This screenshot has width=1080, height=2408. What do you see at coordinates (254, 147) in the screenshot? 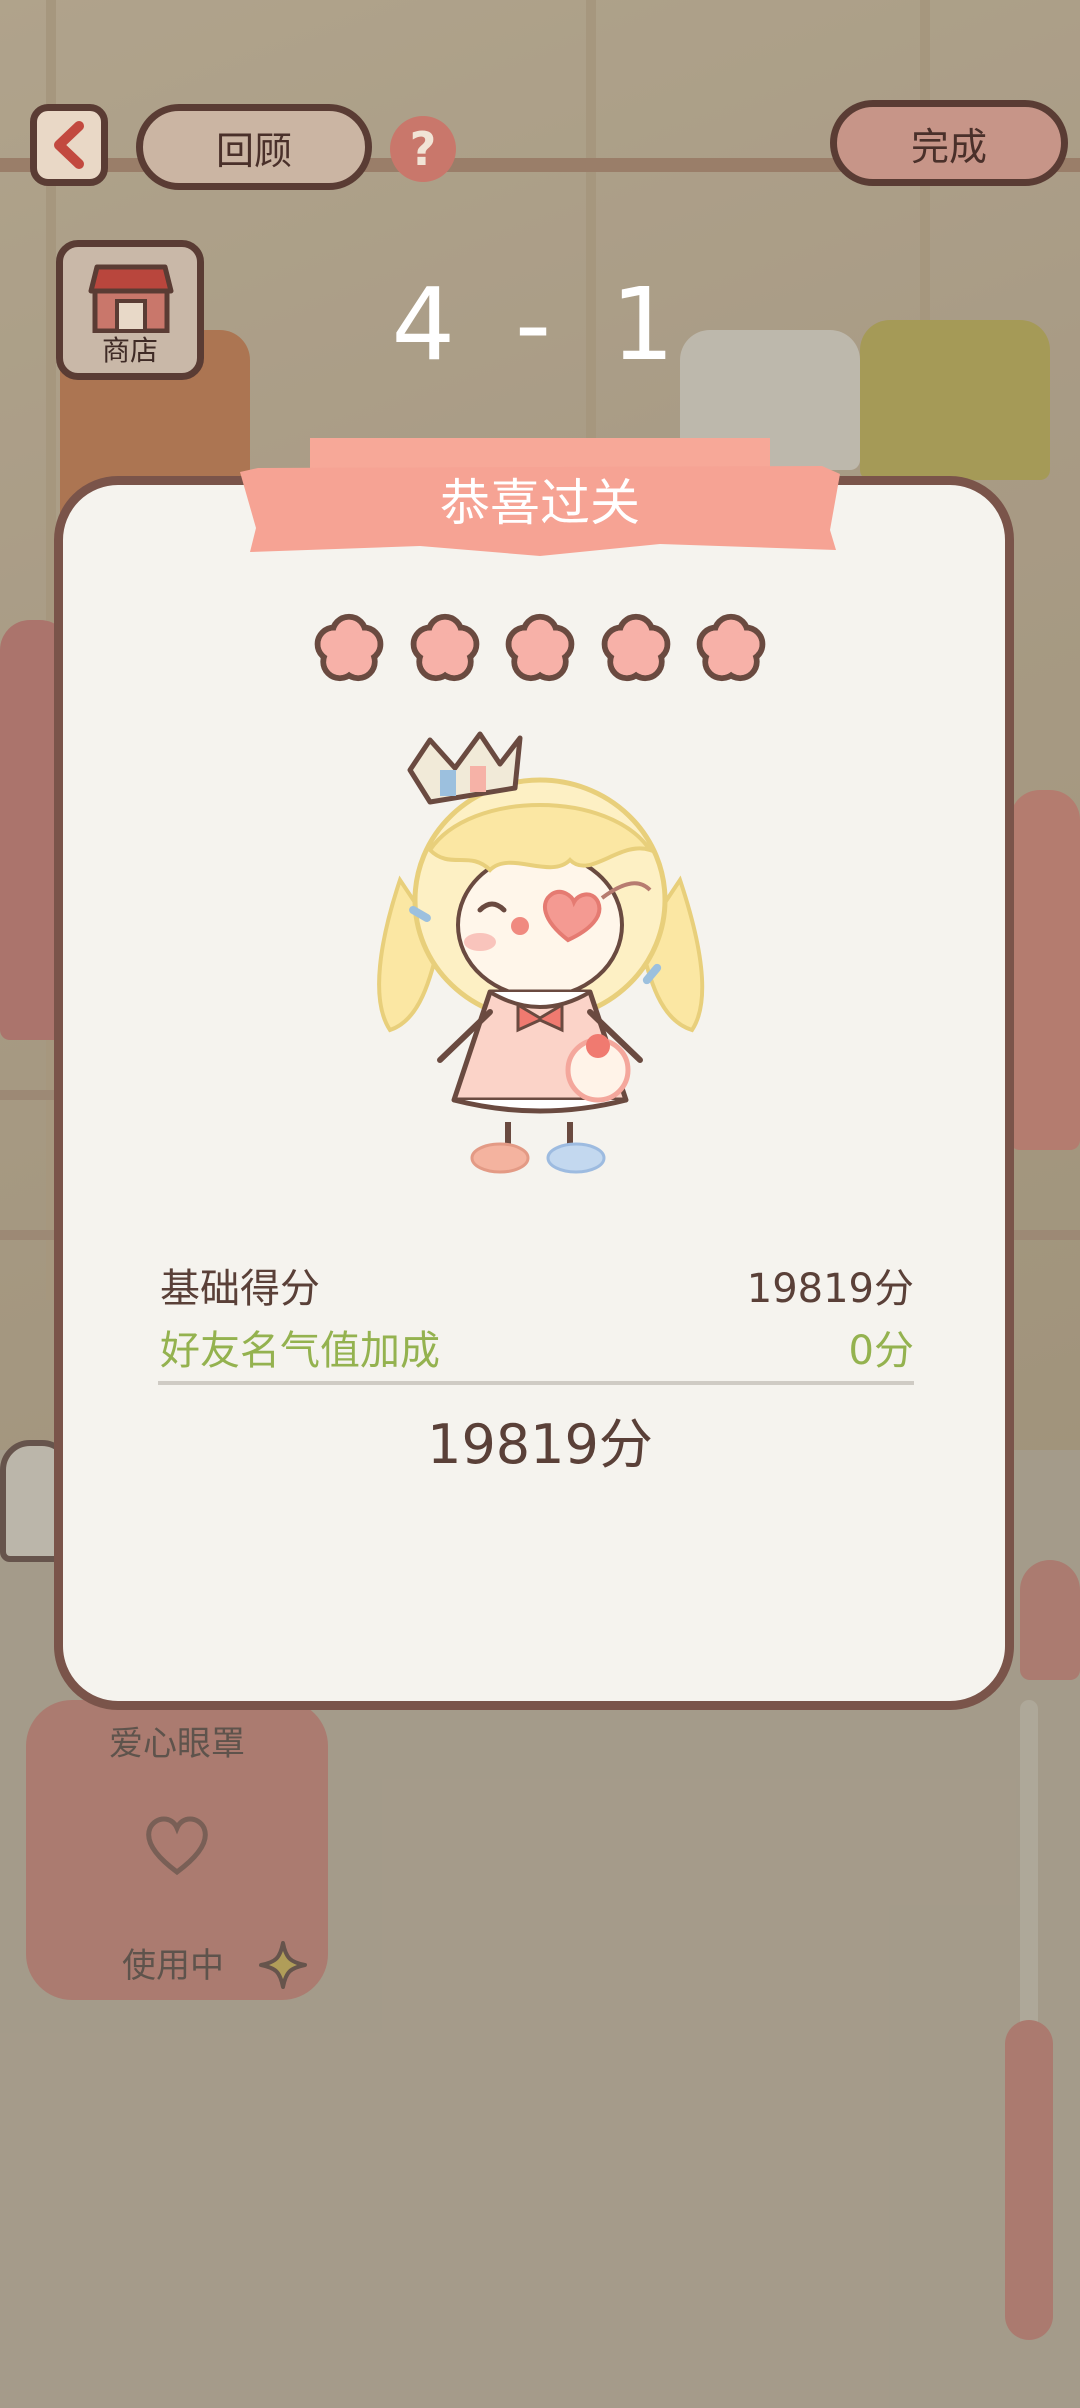
I see `review-button: 回顾` at bounding box center [254, 147].